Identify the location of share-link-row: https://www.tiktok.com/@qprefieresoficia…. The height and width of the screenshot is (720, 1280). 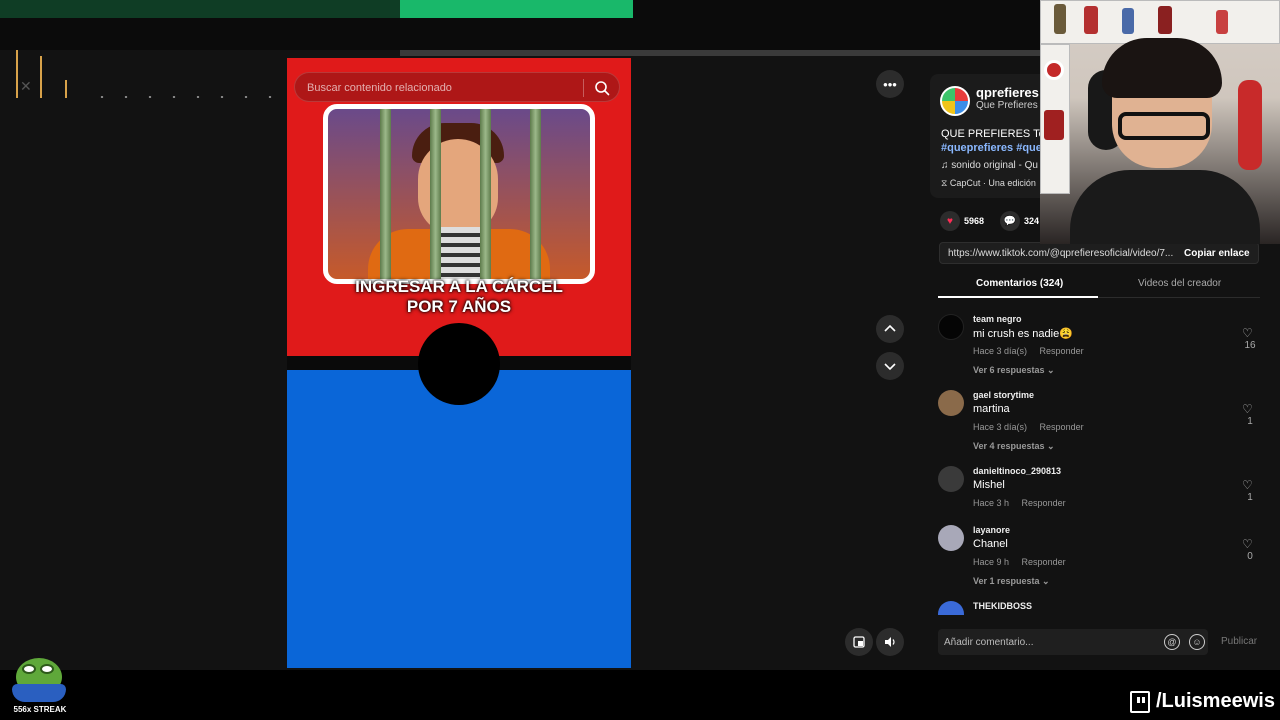
(1099, 253).